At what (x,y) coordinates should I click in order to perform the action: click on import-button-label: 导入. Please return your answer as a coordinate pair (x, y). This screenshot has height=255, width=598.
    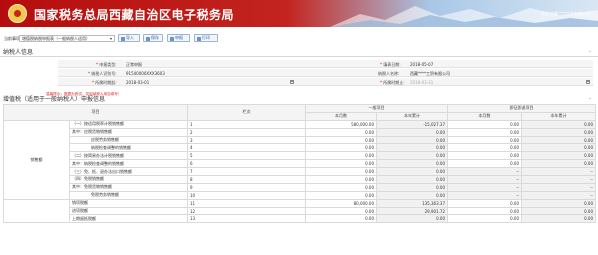
    Looking at the image, I should click on (130, 37).